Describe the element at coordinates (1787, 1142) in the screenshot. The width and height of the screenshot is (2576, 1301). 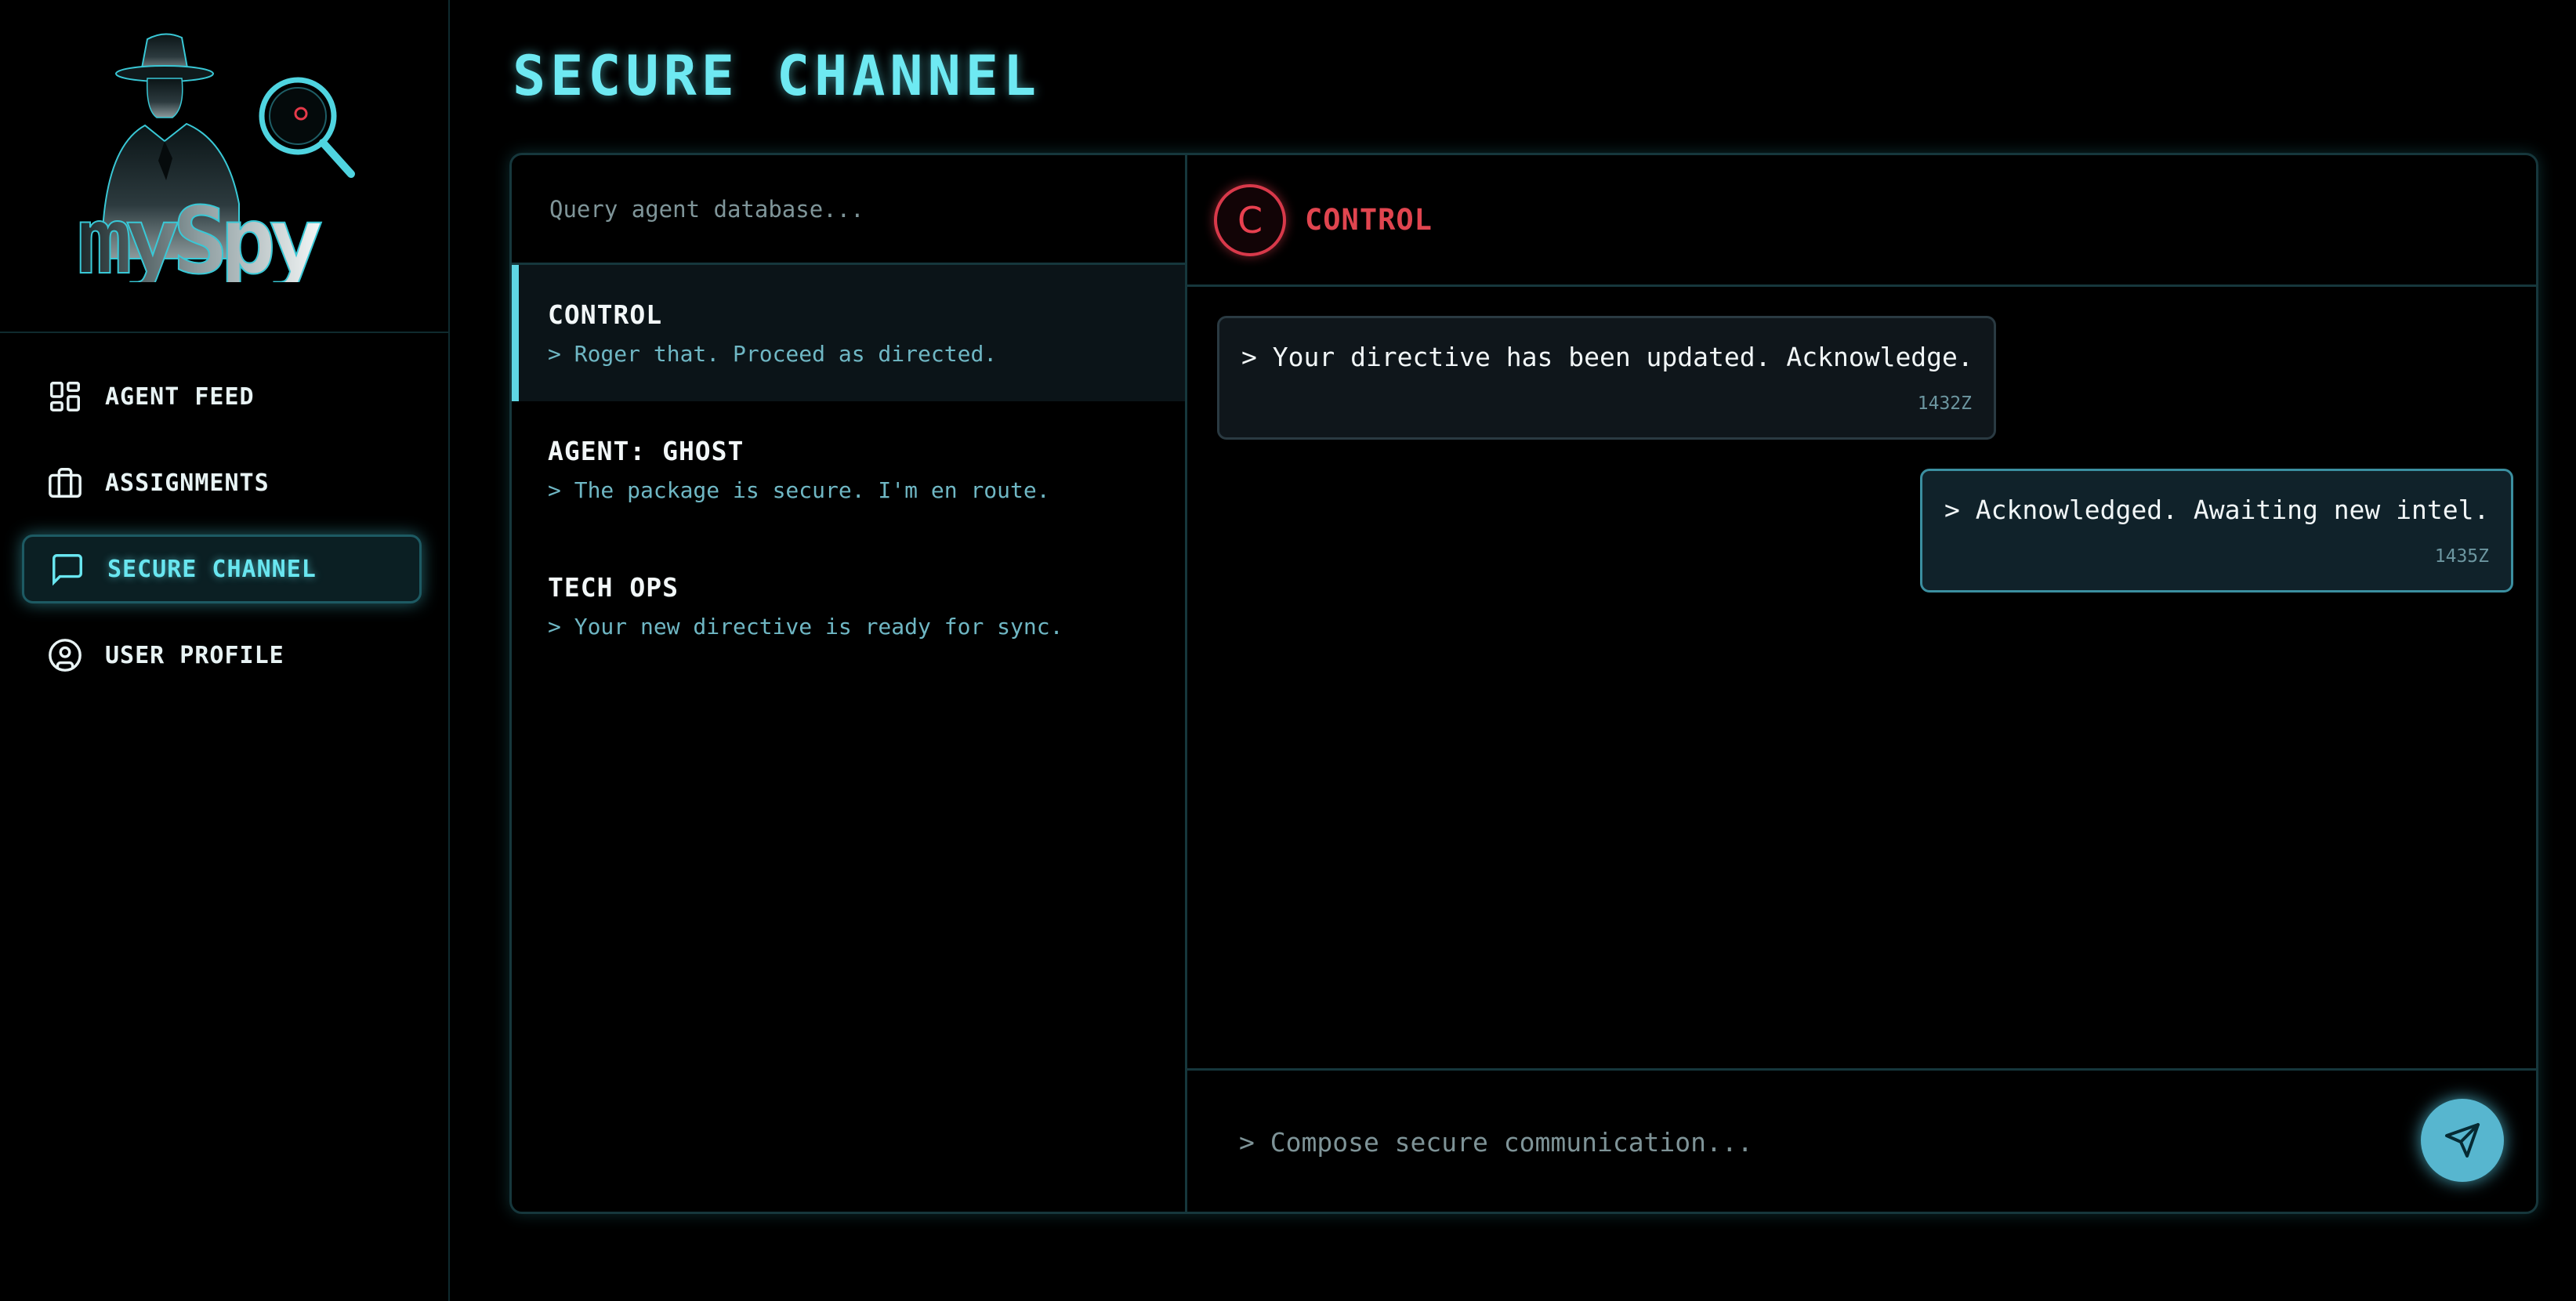
I see `compose-input` at that location.